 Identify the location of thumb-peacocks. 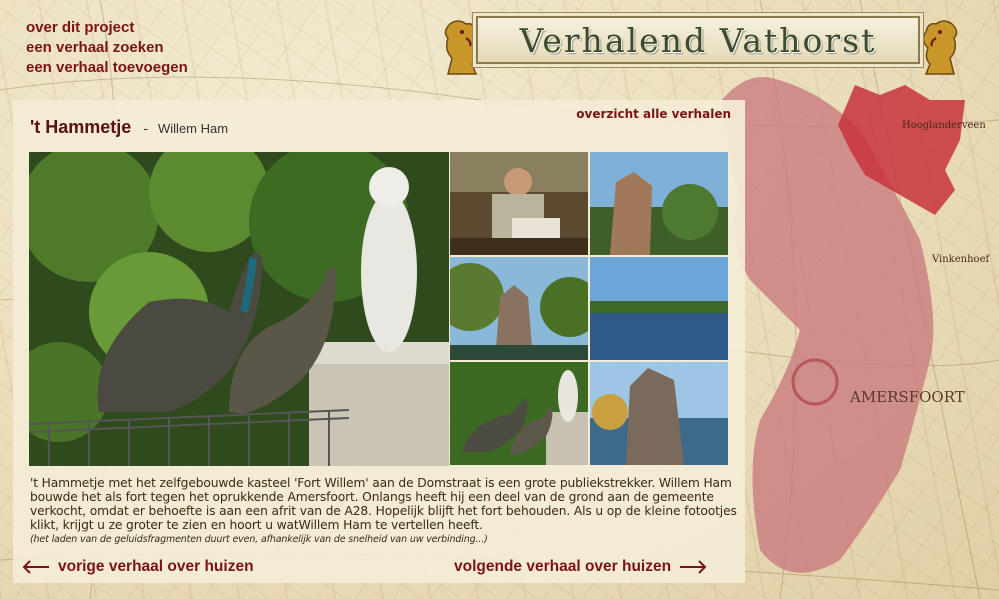
(519, 413).